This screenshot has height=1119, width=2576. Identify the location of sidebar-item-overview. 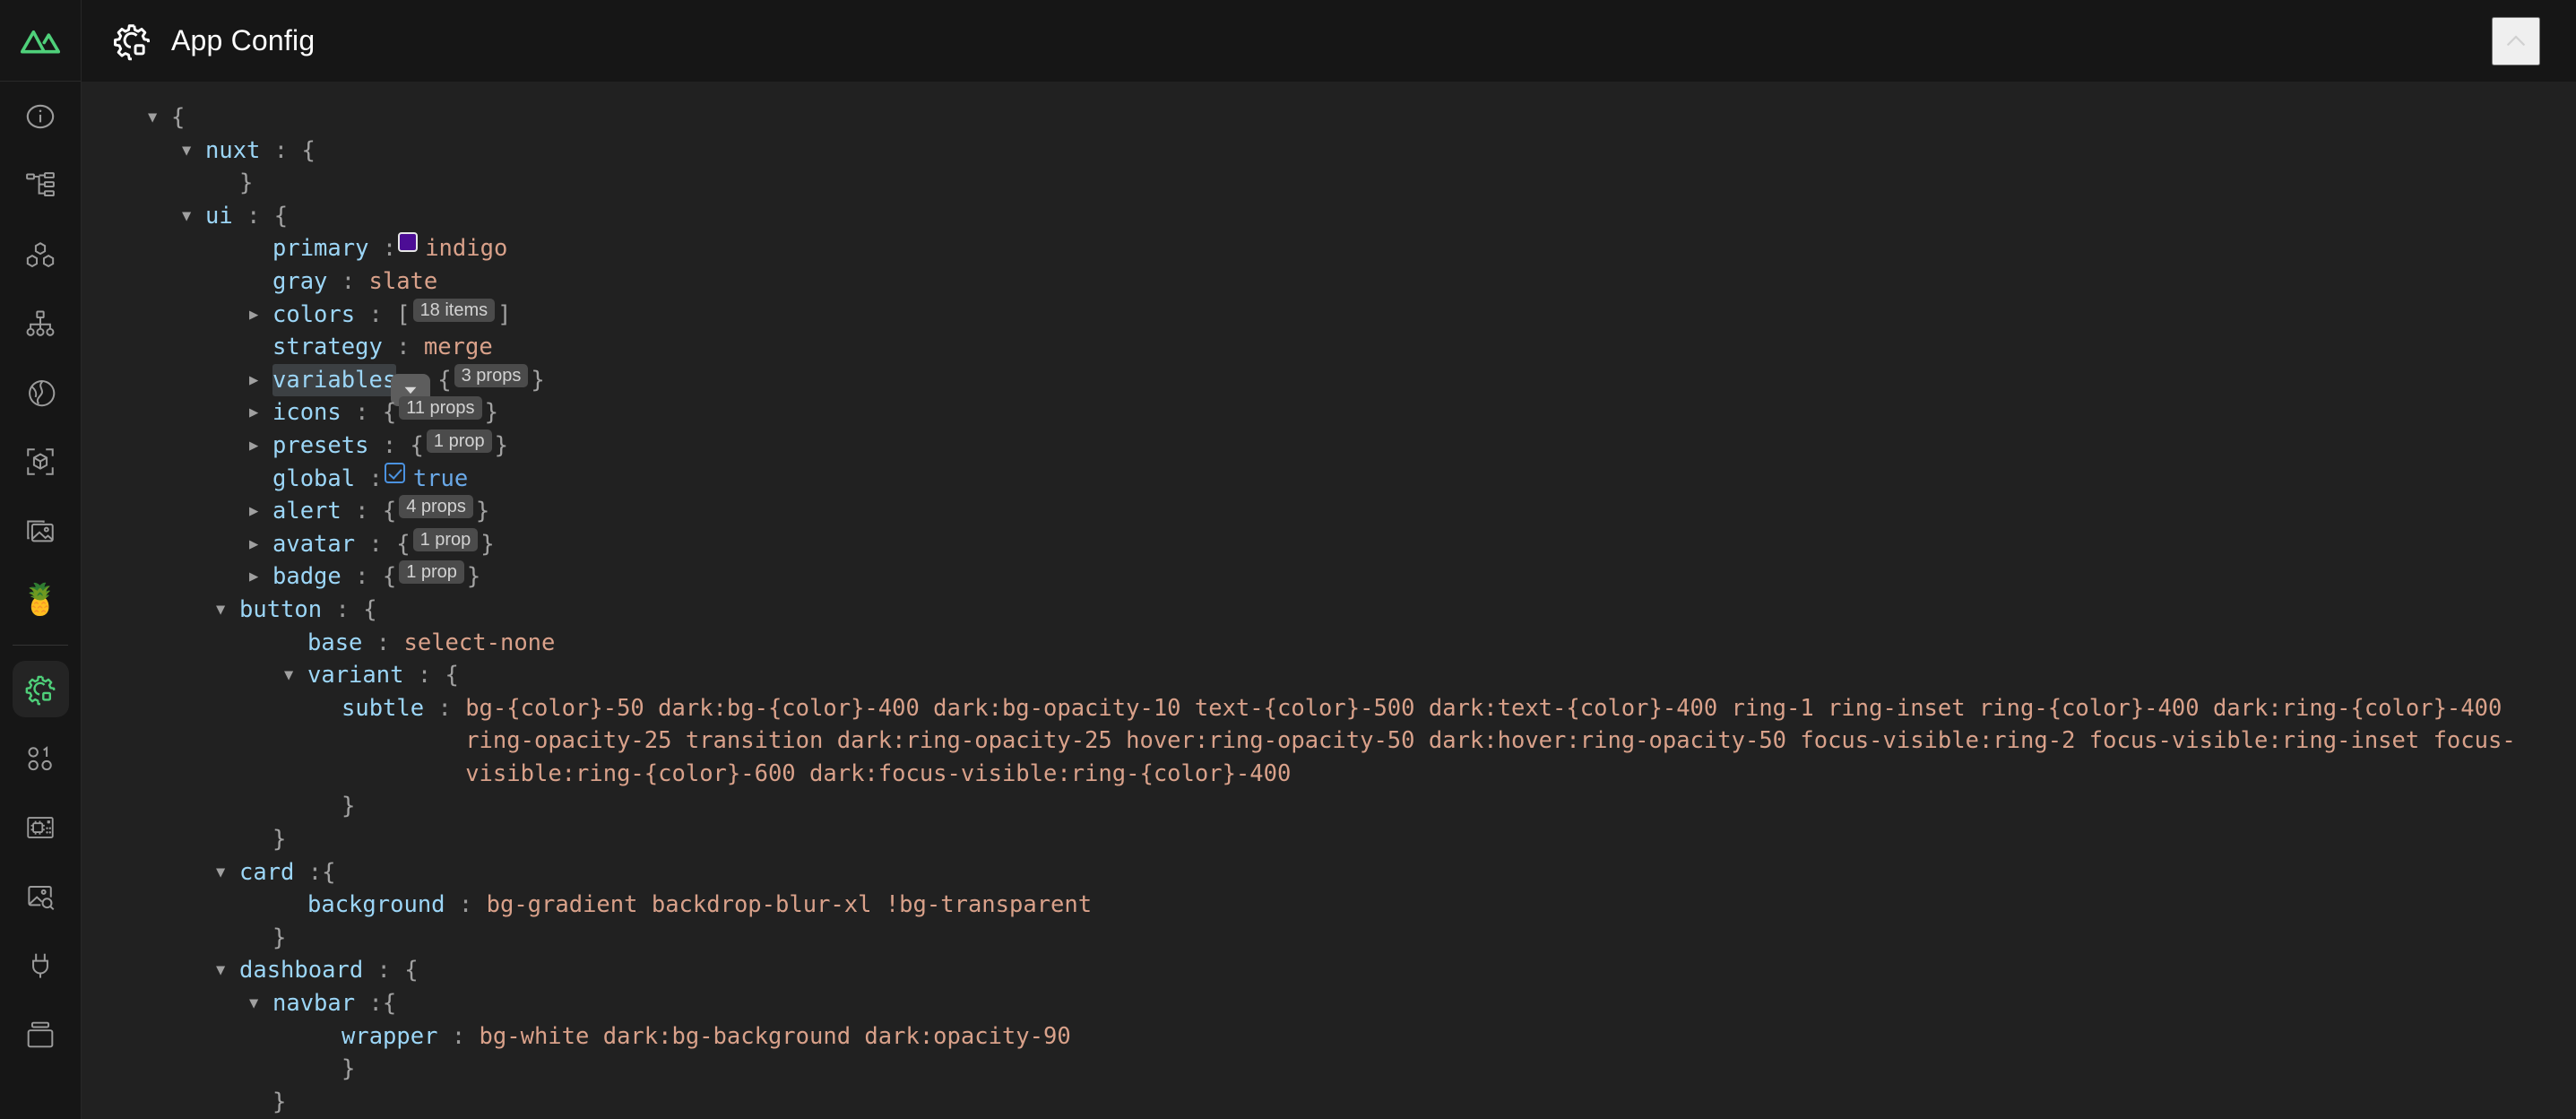
(41, 116).